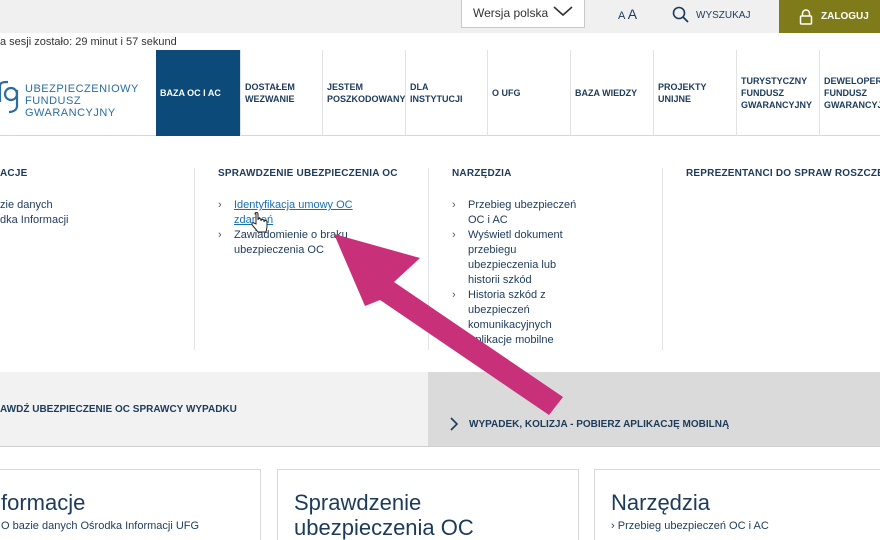  What do you see at coordinates (680, 14) in the screenshot?
I see `search-icon` at bounding box center [680, 14].